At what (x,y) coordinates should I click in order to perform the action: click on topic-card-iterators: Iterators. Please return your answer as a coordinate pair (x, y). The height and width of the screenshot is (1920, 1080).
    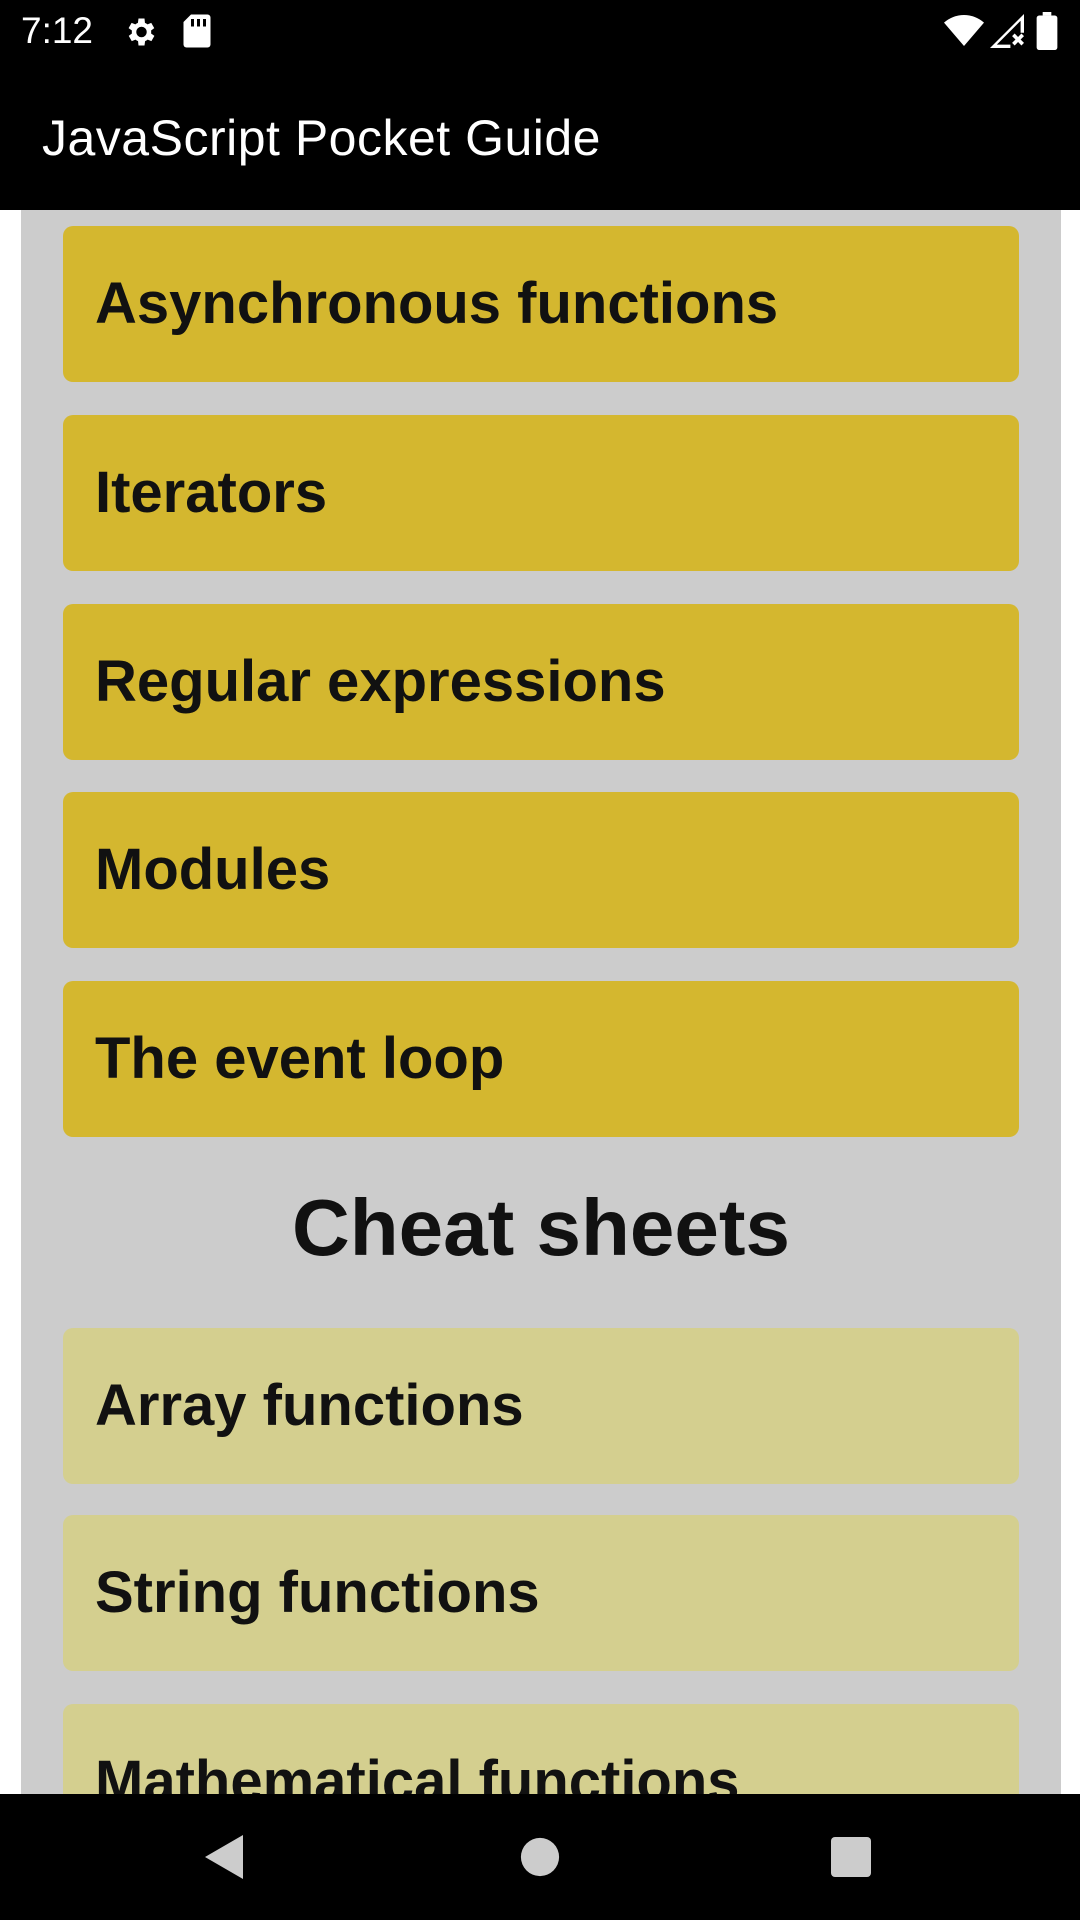
    Looking at the image, I should click on (541, 493).